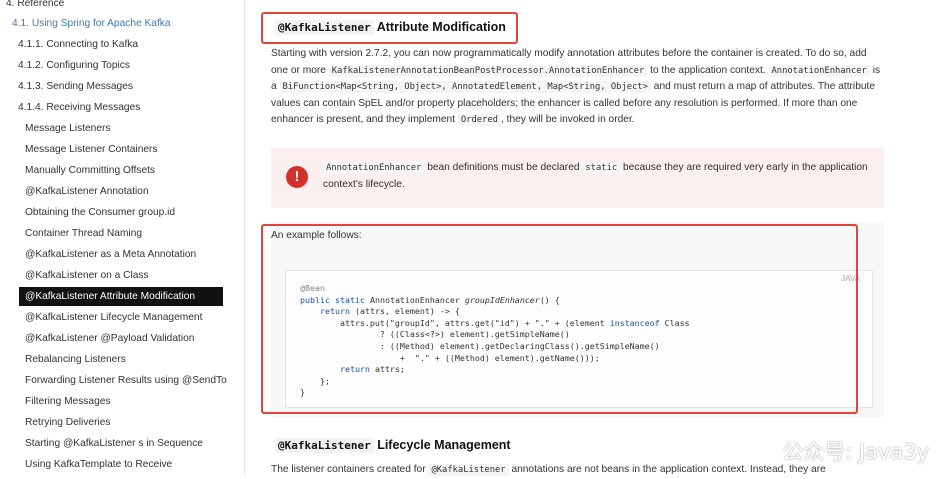 The image size is (937, 479). What do you see at coordinates (79, 149) in the screenshot?
I see `sidebar-item: Message Listener Containers` at bounding box center [79, 149].